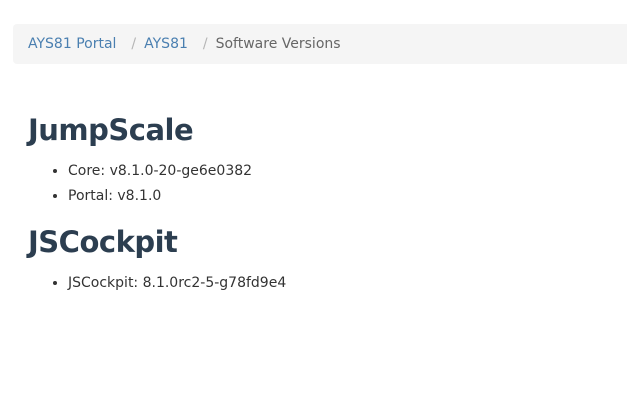  I want to click on list-item: JSCockpit: 8.1.0rc2-5-g78fd9e4, so click(338, 283).